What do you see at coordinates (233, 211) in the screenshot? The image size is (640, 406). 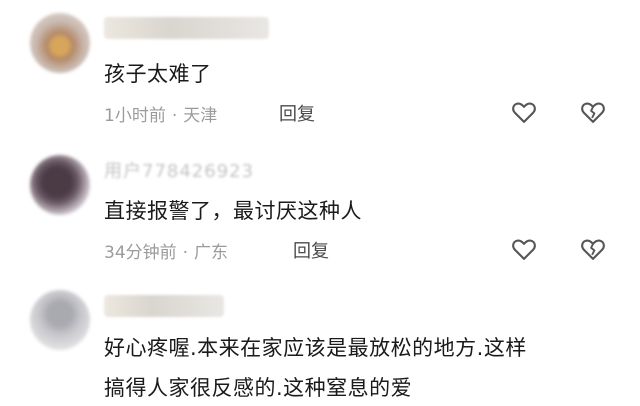 I see `comment-text: 直接报警了，最讨厌这种人` at bounding box center [233, 211].